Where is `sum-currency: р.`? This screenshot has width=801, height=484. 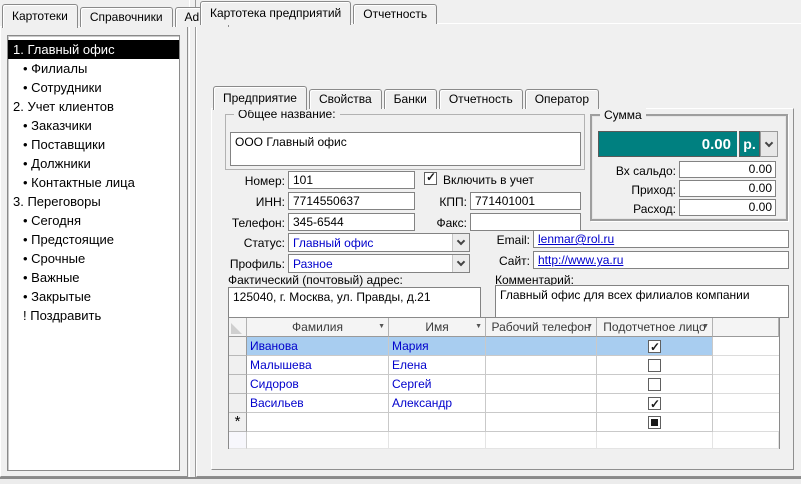
sum-currency: р. is located at coordinates (749, 144).